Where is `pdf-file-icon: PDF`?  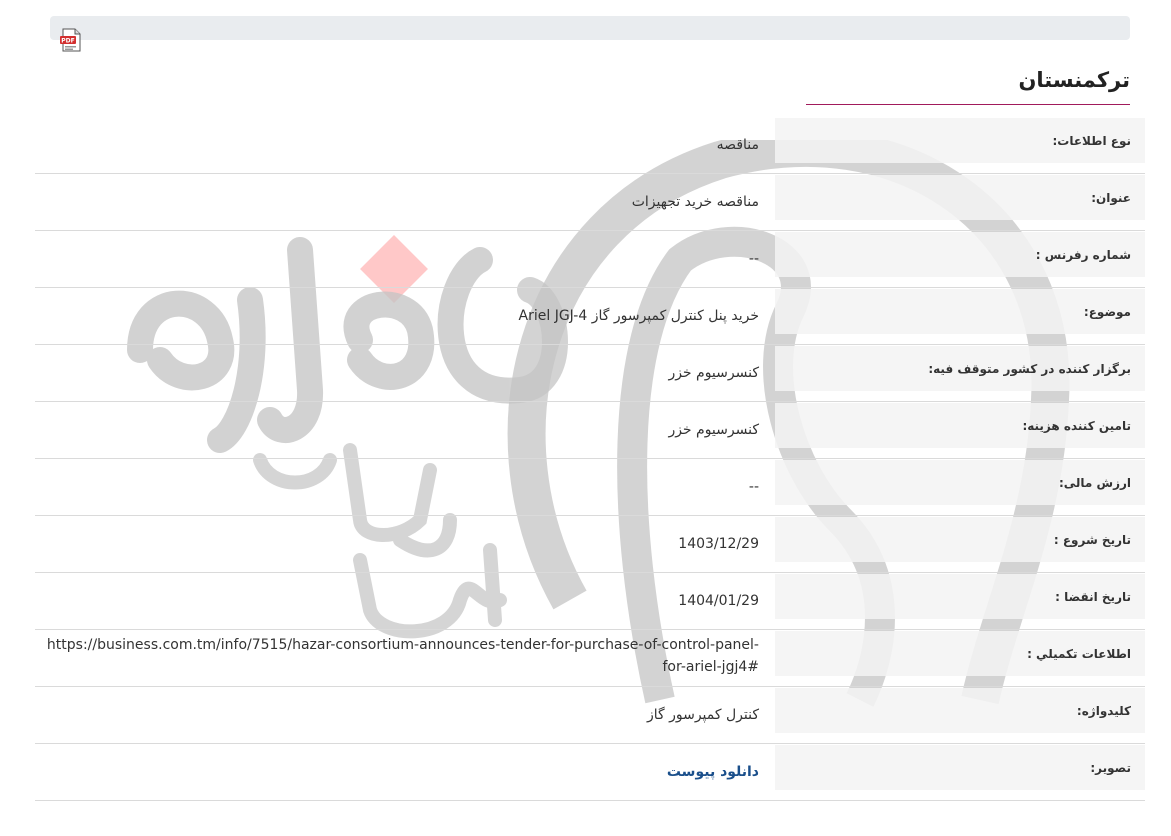
pdf-file-icon: PDF is located at coordinates (70, 40).